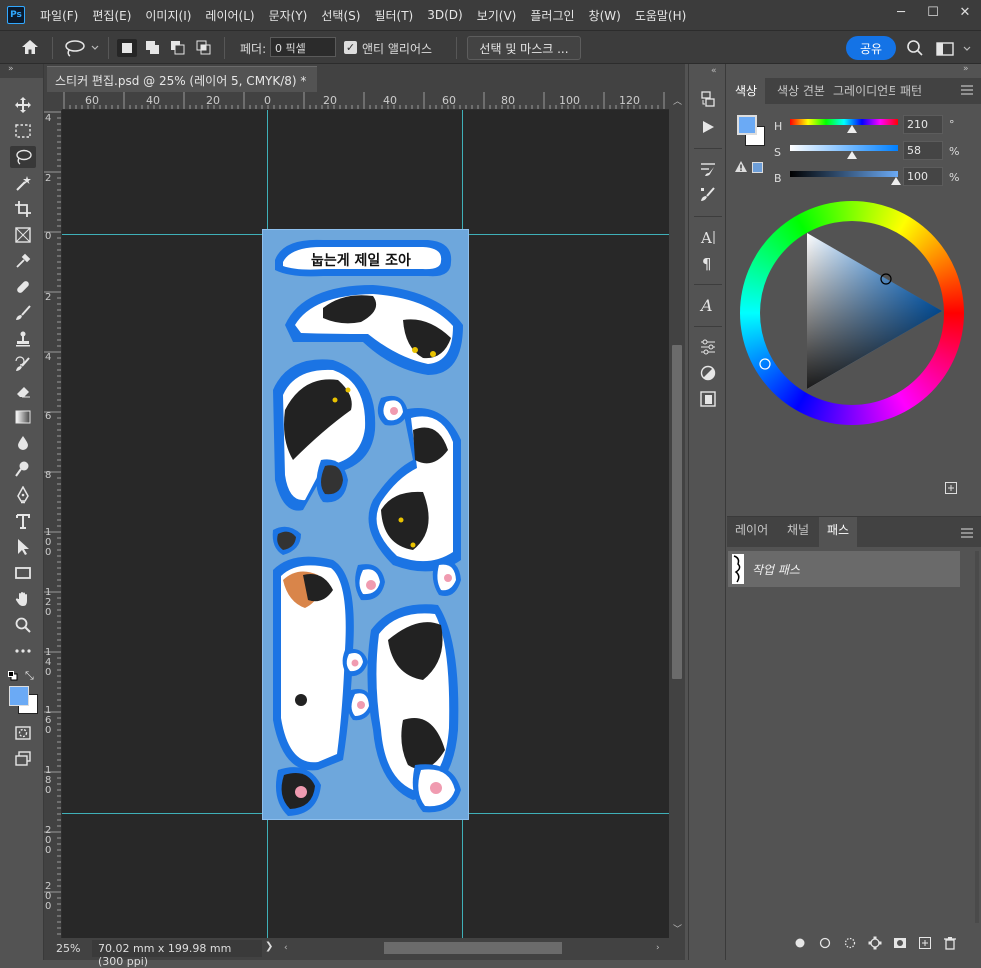  Describe the element at coordinates (658, 948) in the screenshot. I see `scroll-right-arrow-icon: ›` at that location.